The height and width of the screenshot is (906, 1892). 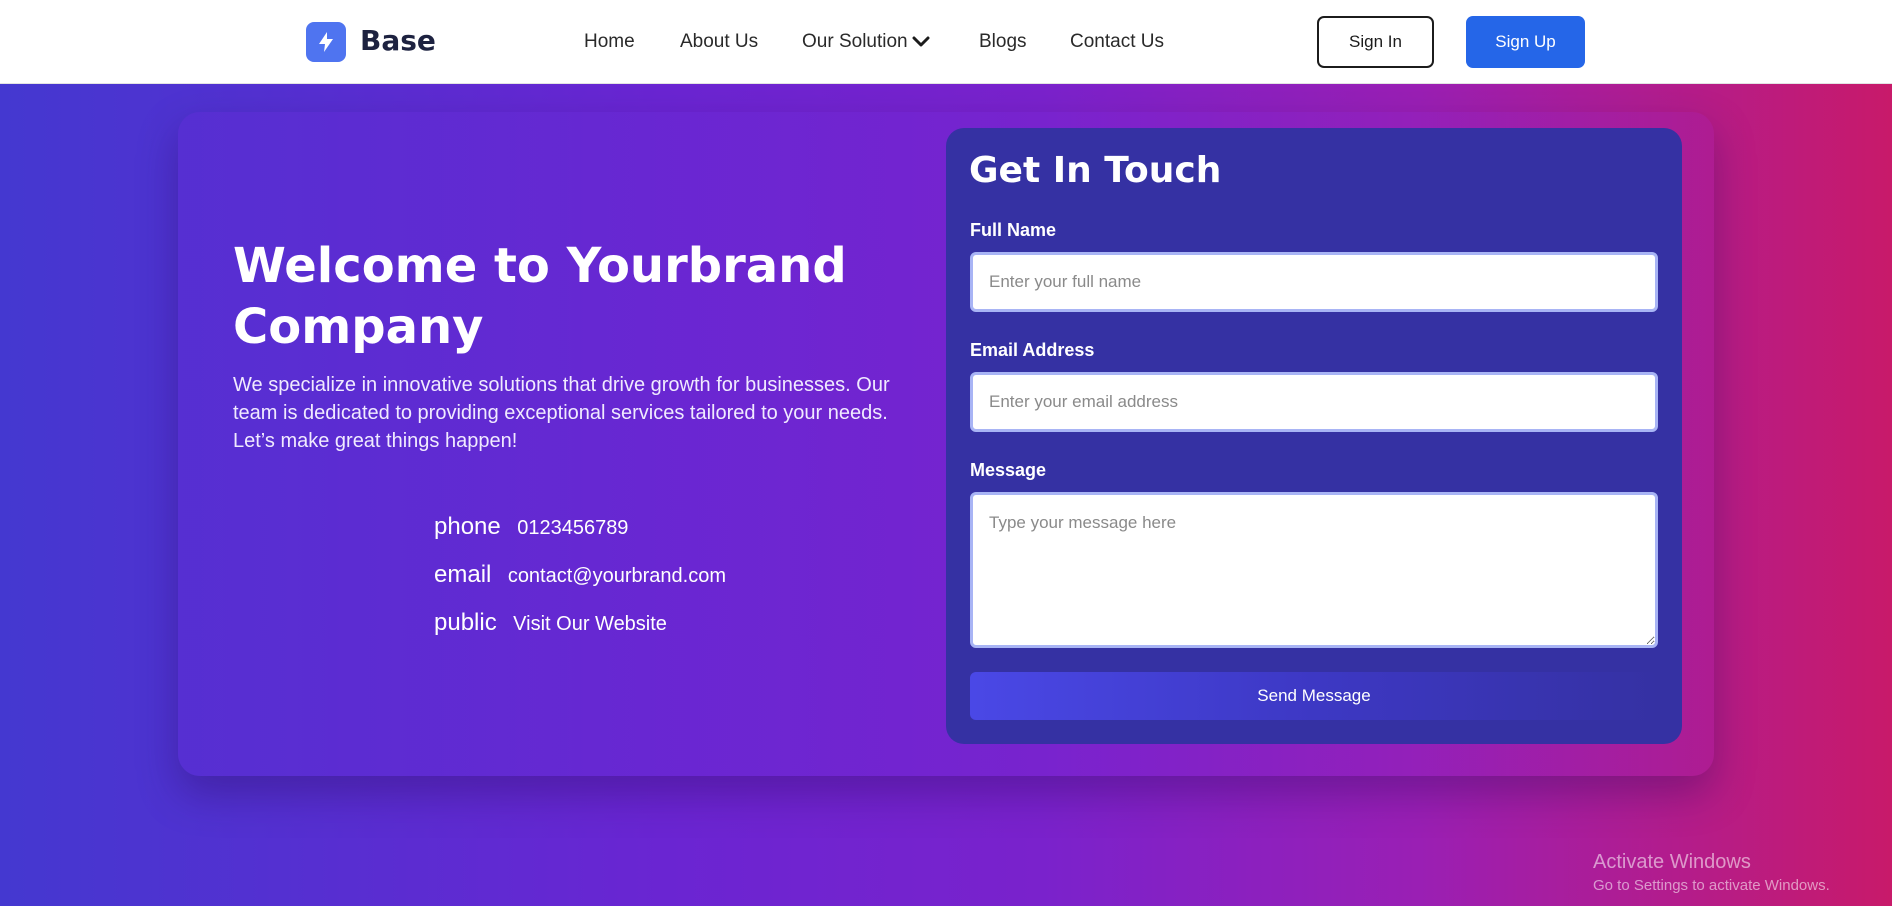 I want to click on full-name-input, so click(x=1314, y=282).